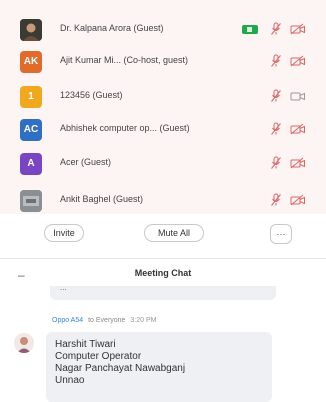 The width and height of the screenshot is (326, 402). Describe the element at coordinates (70, 380) in the screenshot. I see `message-line: Unnao` at that location.